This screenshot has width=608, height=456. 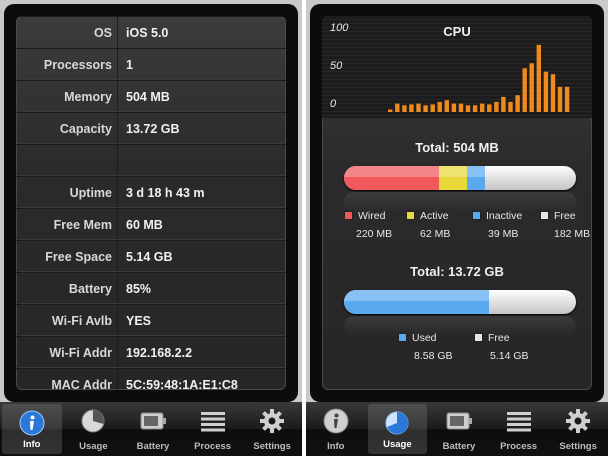 I want to click on info-value: 192.168.2.2, so click(x=159, y=353).